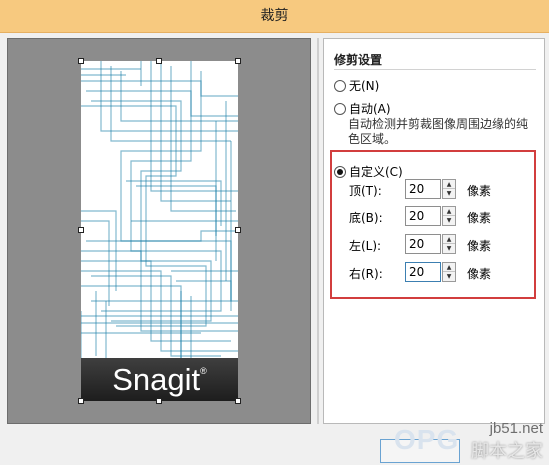 The height and width of the screenshot is (465, 549). I want to click on option-none: 无(N), so click(356, 85).